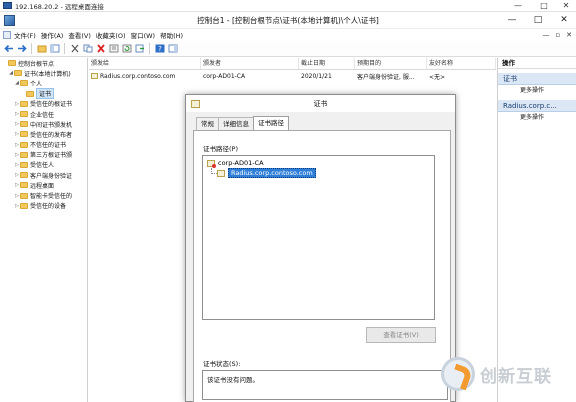 The image size is (576, 402). What do you see at coordinates (566, 6) in the screenshot?
I see `rdp-close-button: ✕` at bounding box center [566, 6].